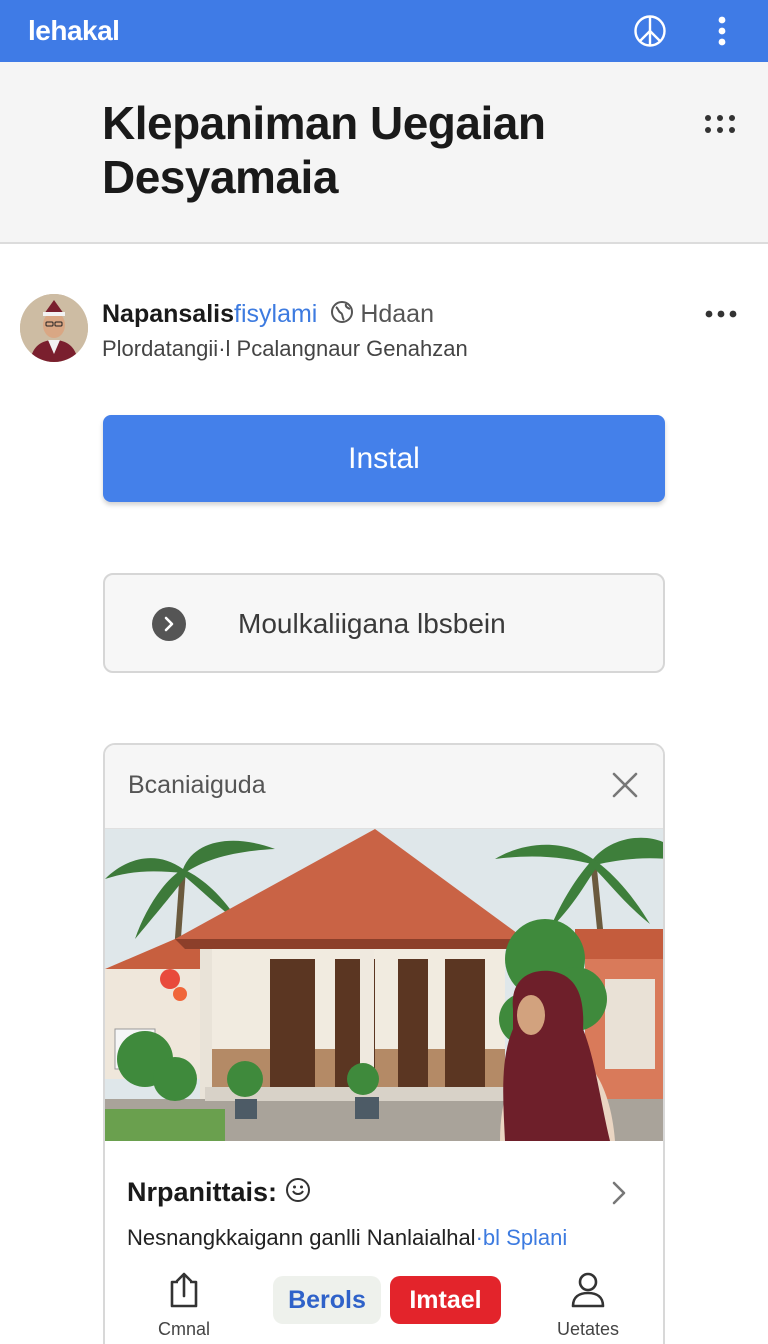  What do you see at coordinates (384, 787) in the screenshot?
I see `card-header: Bcaniaiguda` at bounding box center [384, 787].